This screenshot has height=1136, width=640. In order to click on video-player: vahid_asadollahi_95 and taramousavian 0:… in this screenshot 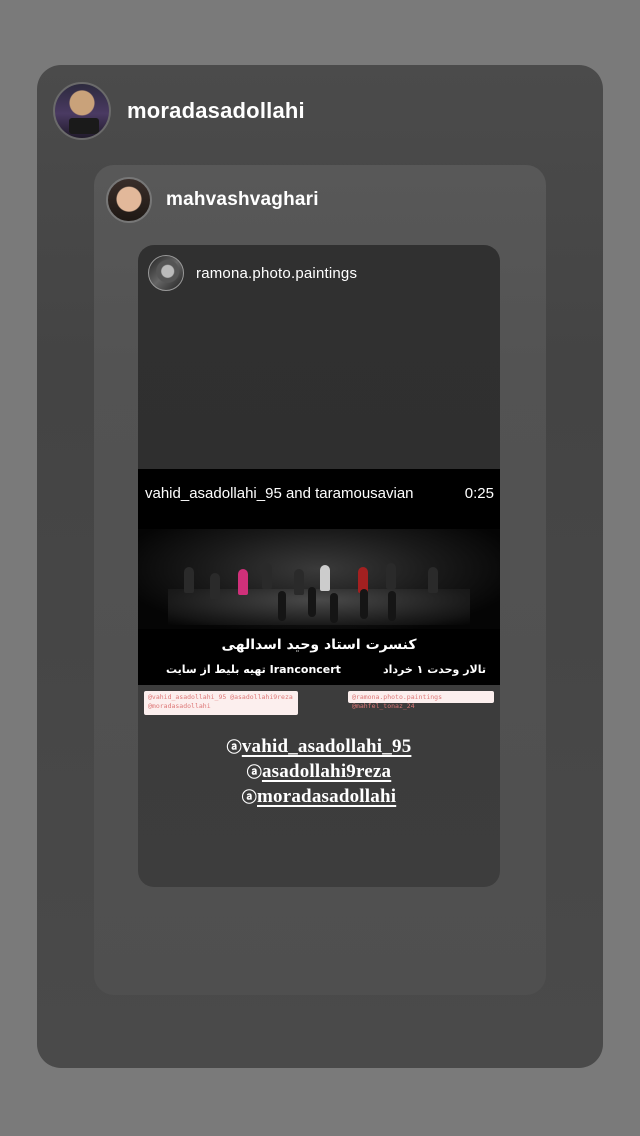, I will do `click(319, 577)`.